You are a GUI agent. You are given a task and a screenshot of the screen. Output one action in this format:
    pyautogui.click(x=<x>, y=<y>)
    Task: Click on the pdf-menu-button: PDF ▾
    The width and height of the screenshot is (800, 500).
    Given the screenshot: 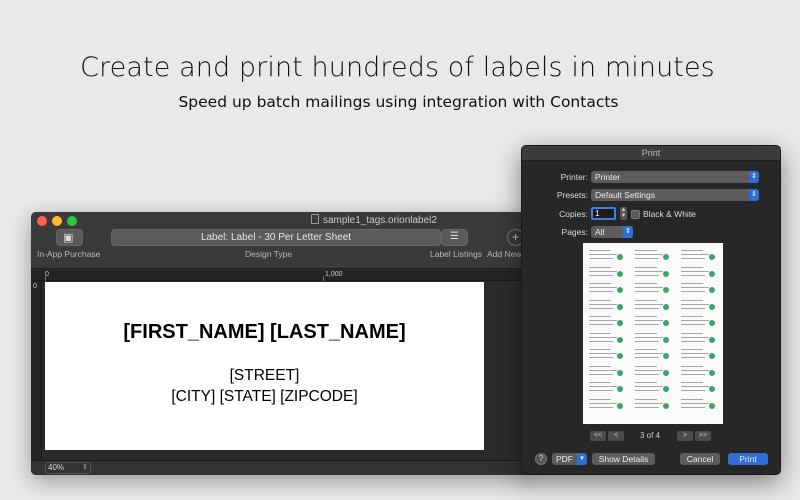 What is the action you would take?
    pyautogui.click(x=569, y=459)
    